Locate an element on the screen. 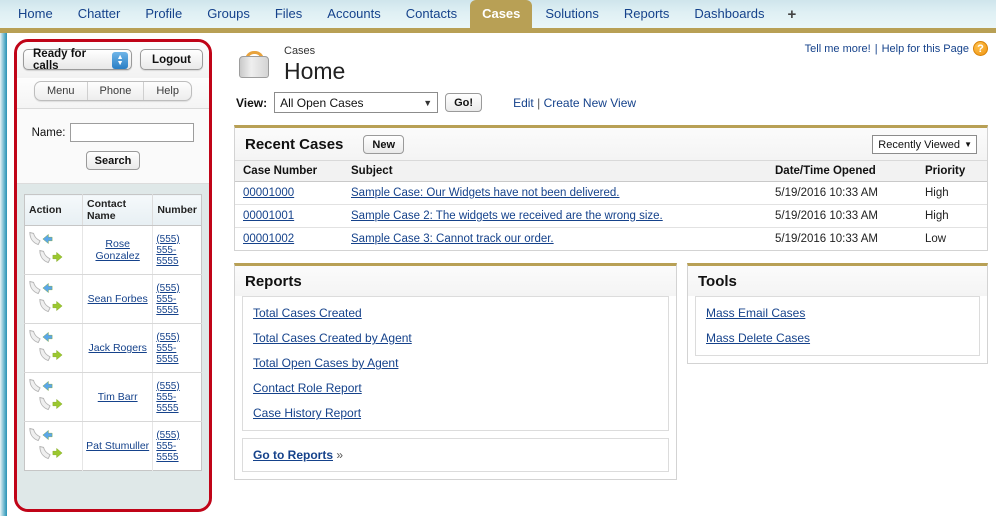 This screenshot has width=996, height=521. case-number-link: 00001001 is located at coordinates (268, 216).